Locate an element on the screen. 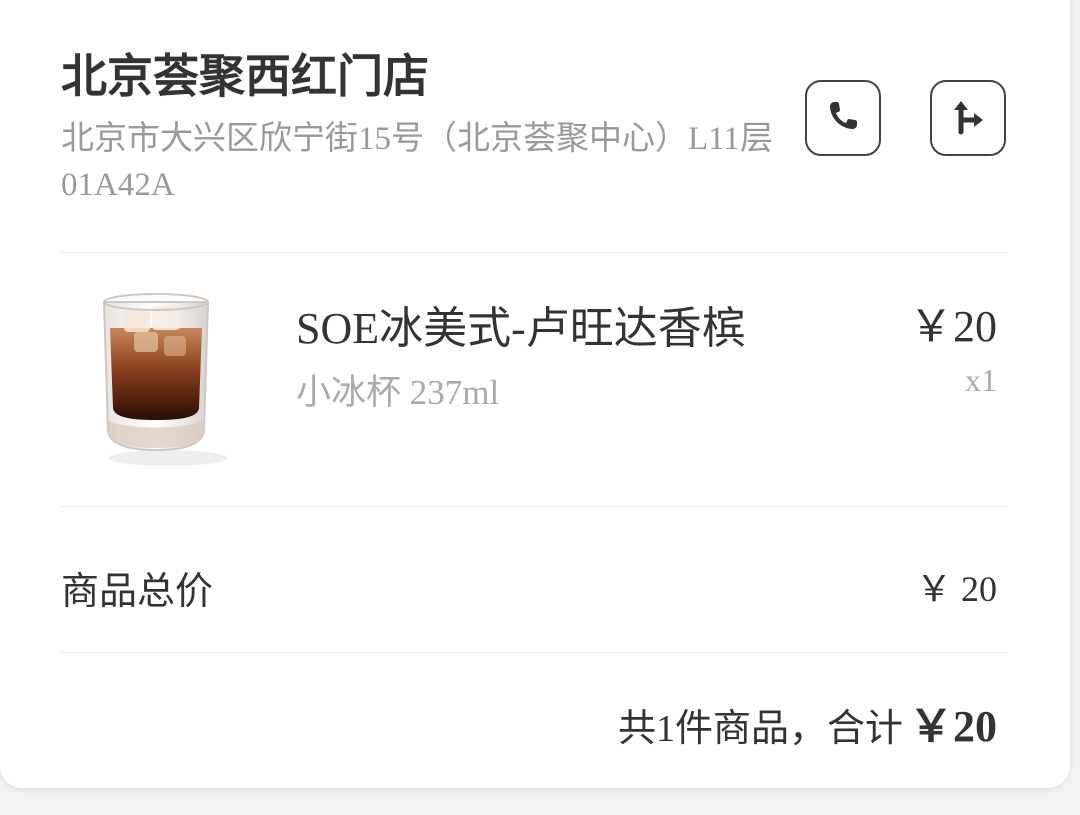  navigation-icon is located at coordinates (968, 118).